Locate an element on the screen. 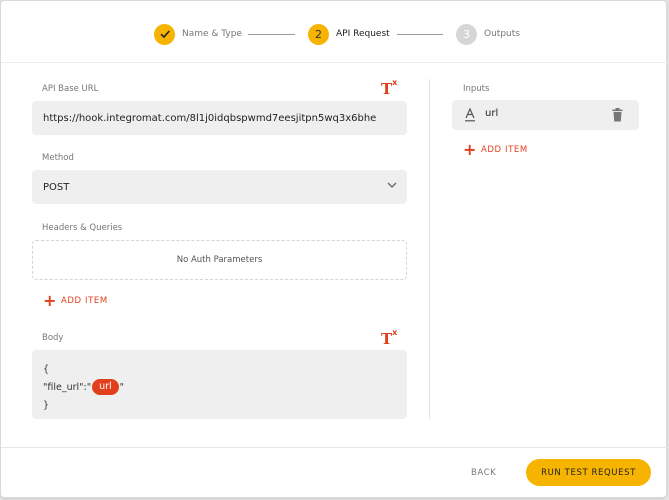 The width and height of the screenshot is (669, 500). checkmark-icon is located at coordinates (164, 34).